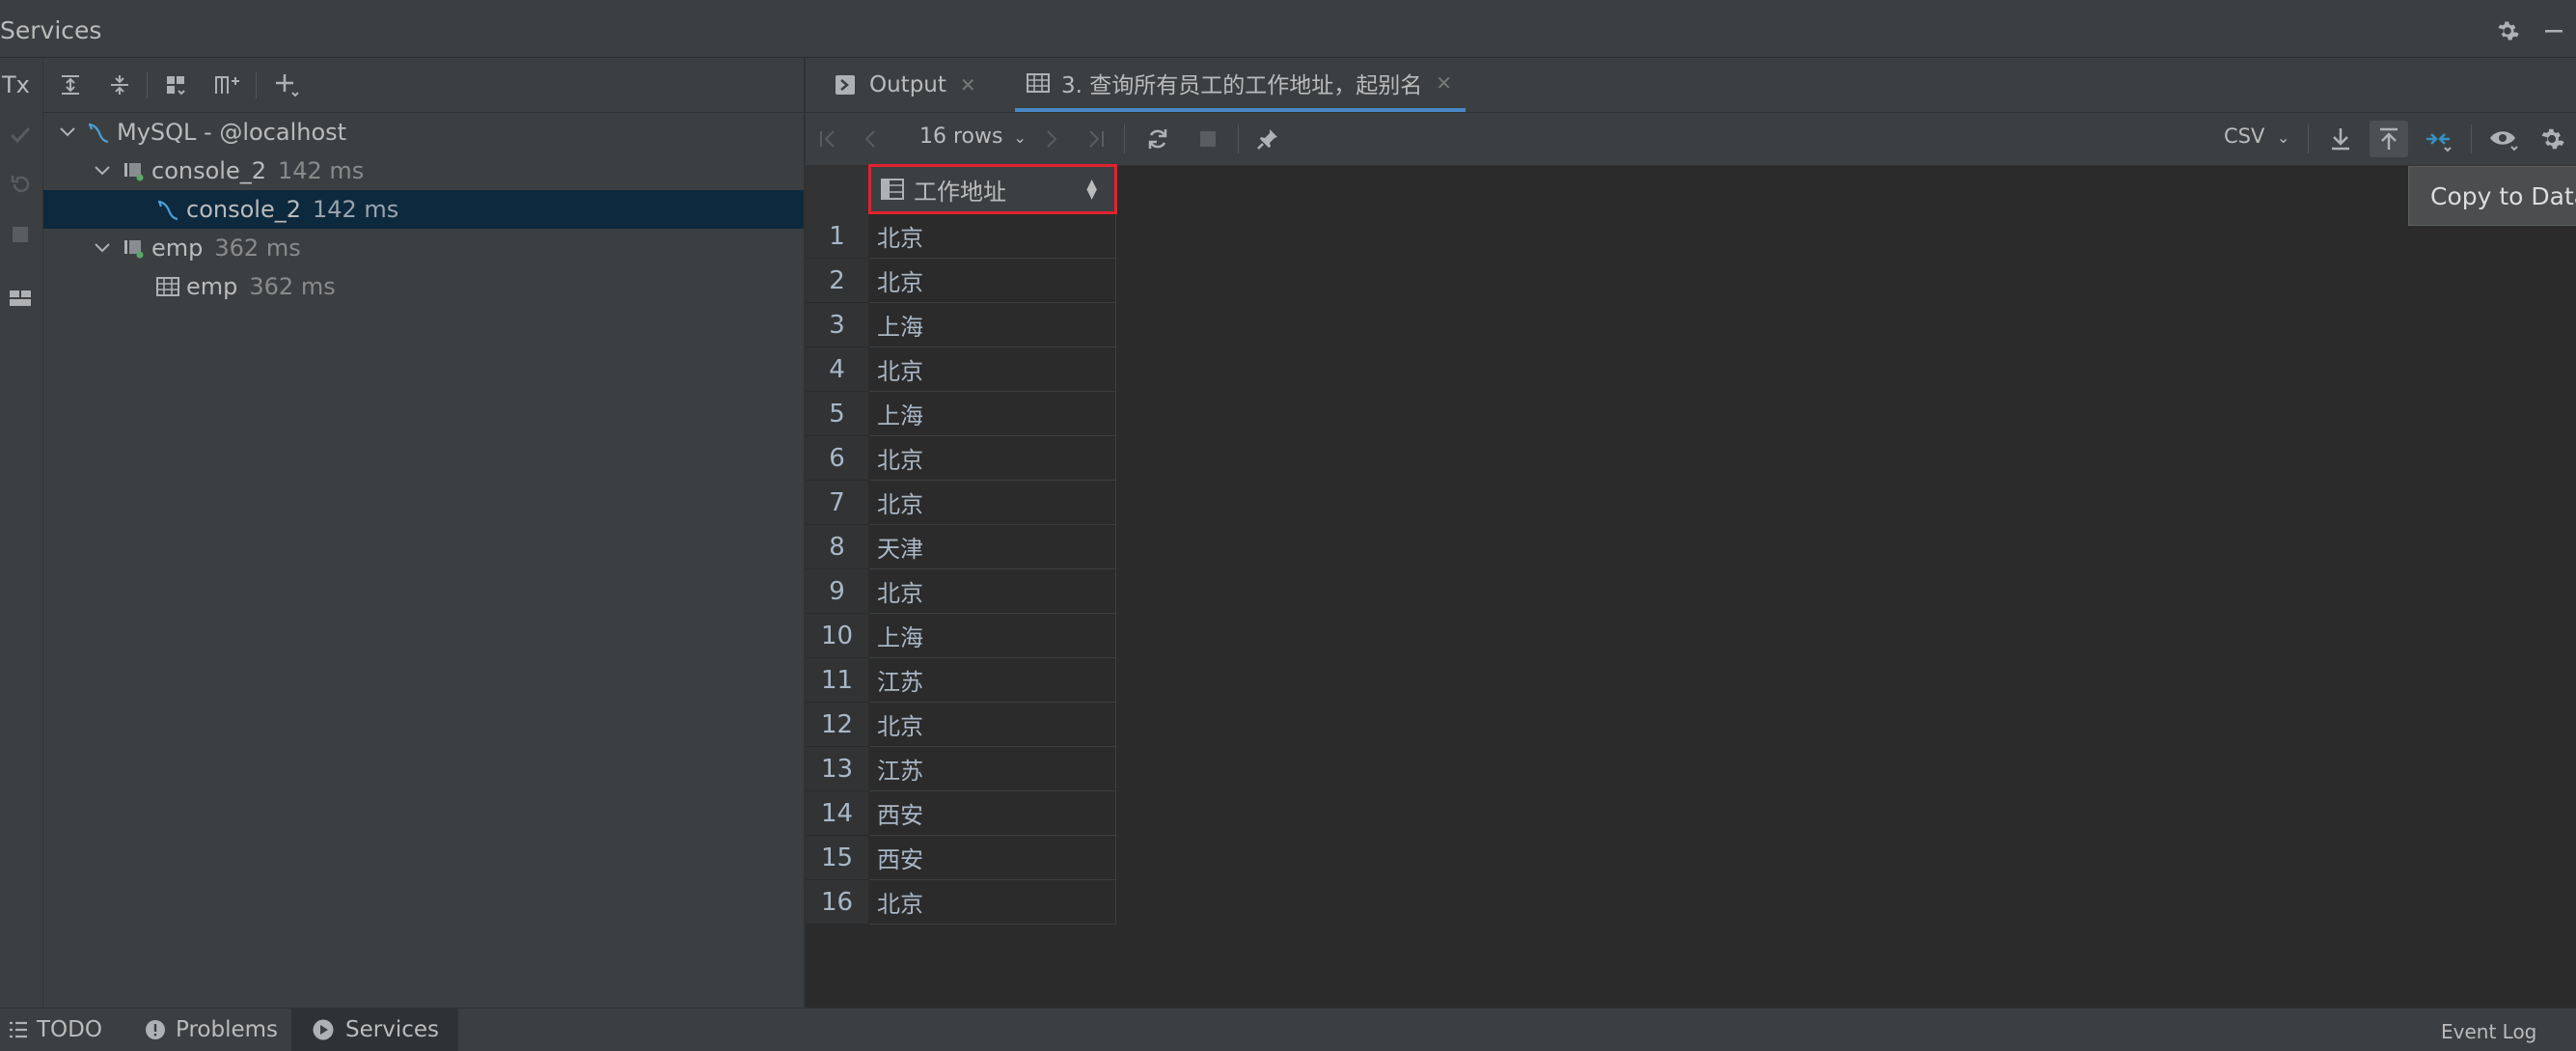  Describe the element at coordinates (176, 85) in the screenshot. I see `group-by-icon` at that location.